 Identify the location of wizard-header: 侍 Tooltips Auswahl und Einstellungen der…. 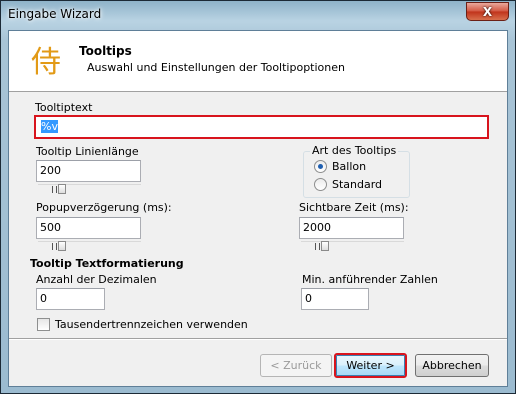
(258, 61).